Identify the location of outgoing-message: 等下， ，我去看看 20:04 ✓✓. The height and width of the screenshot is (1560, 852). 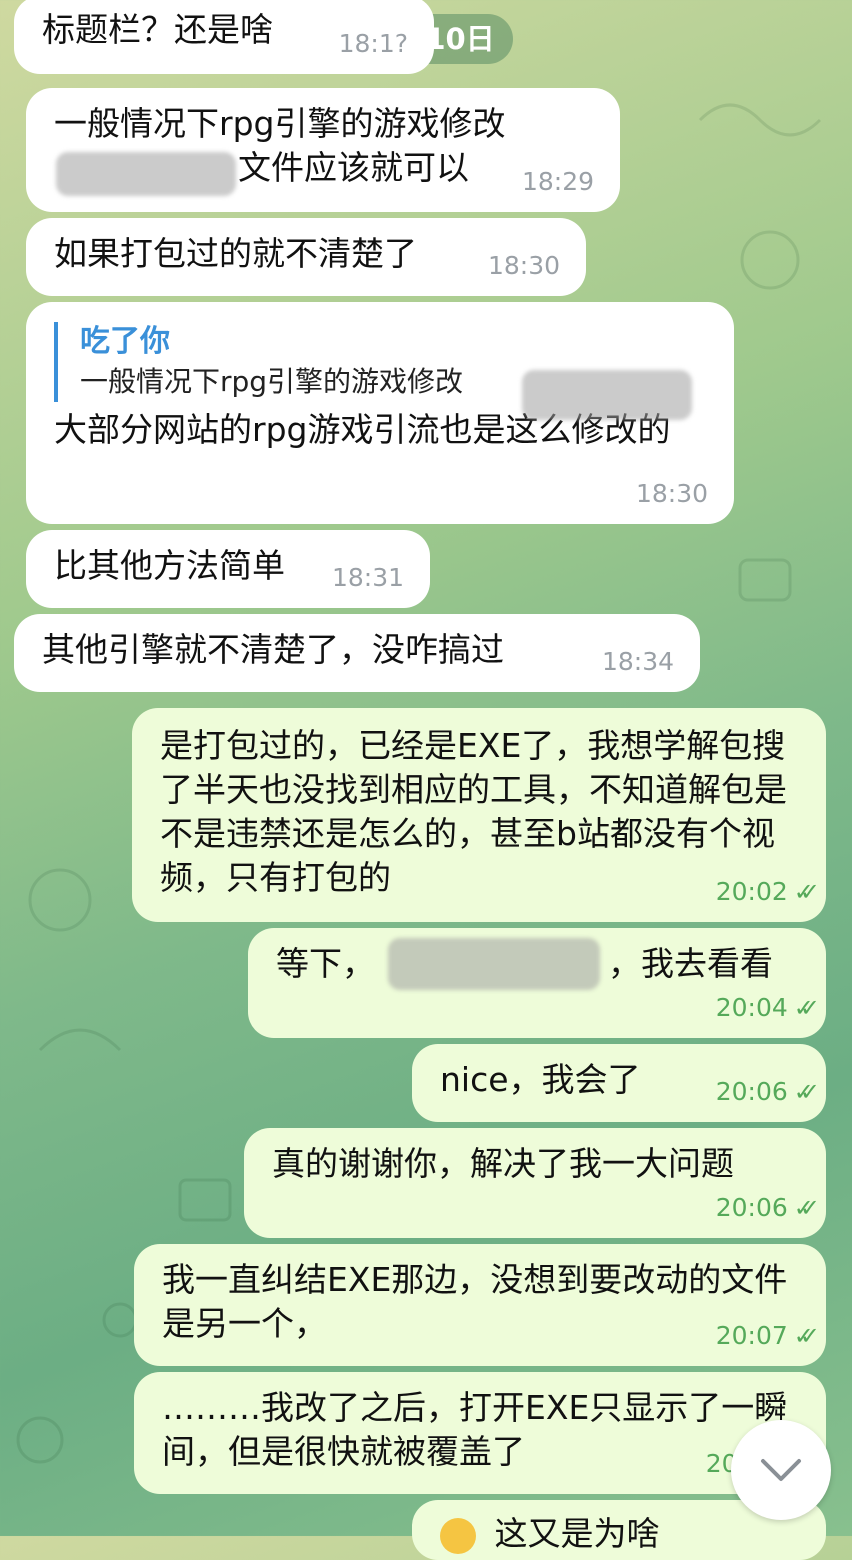
(537, 983).